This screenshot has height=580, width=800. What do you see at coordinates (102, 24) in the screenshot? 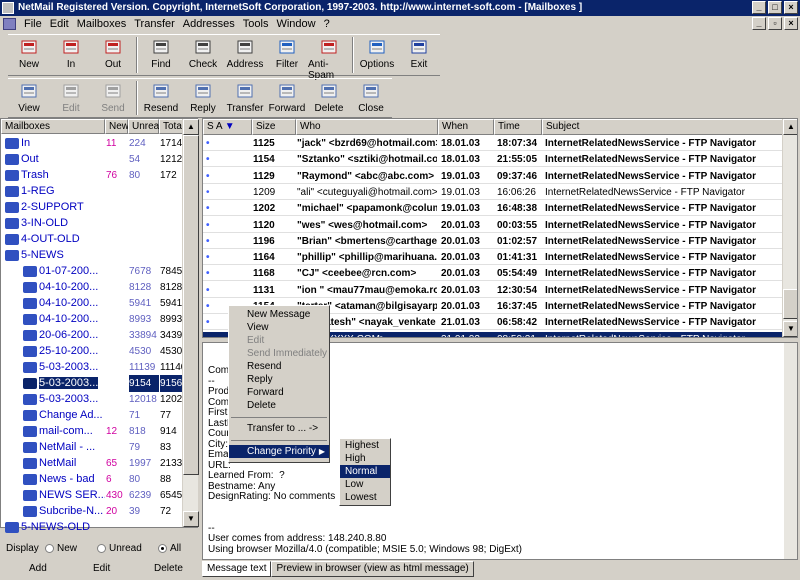
I see `menu-mailboxes: Mailboxes` at bounding box center [102, 24].